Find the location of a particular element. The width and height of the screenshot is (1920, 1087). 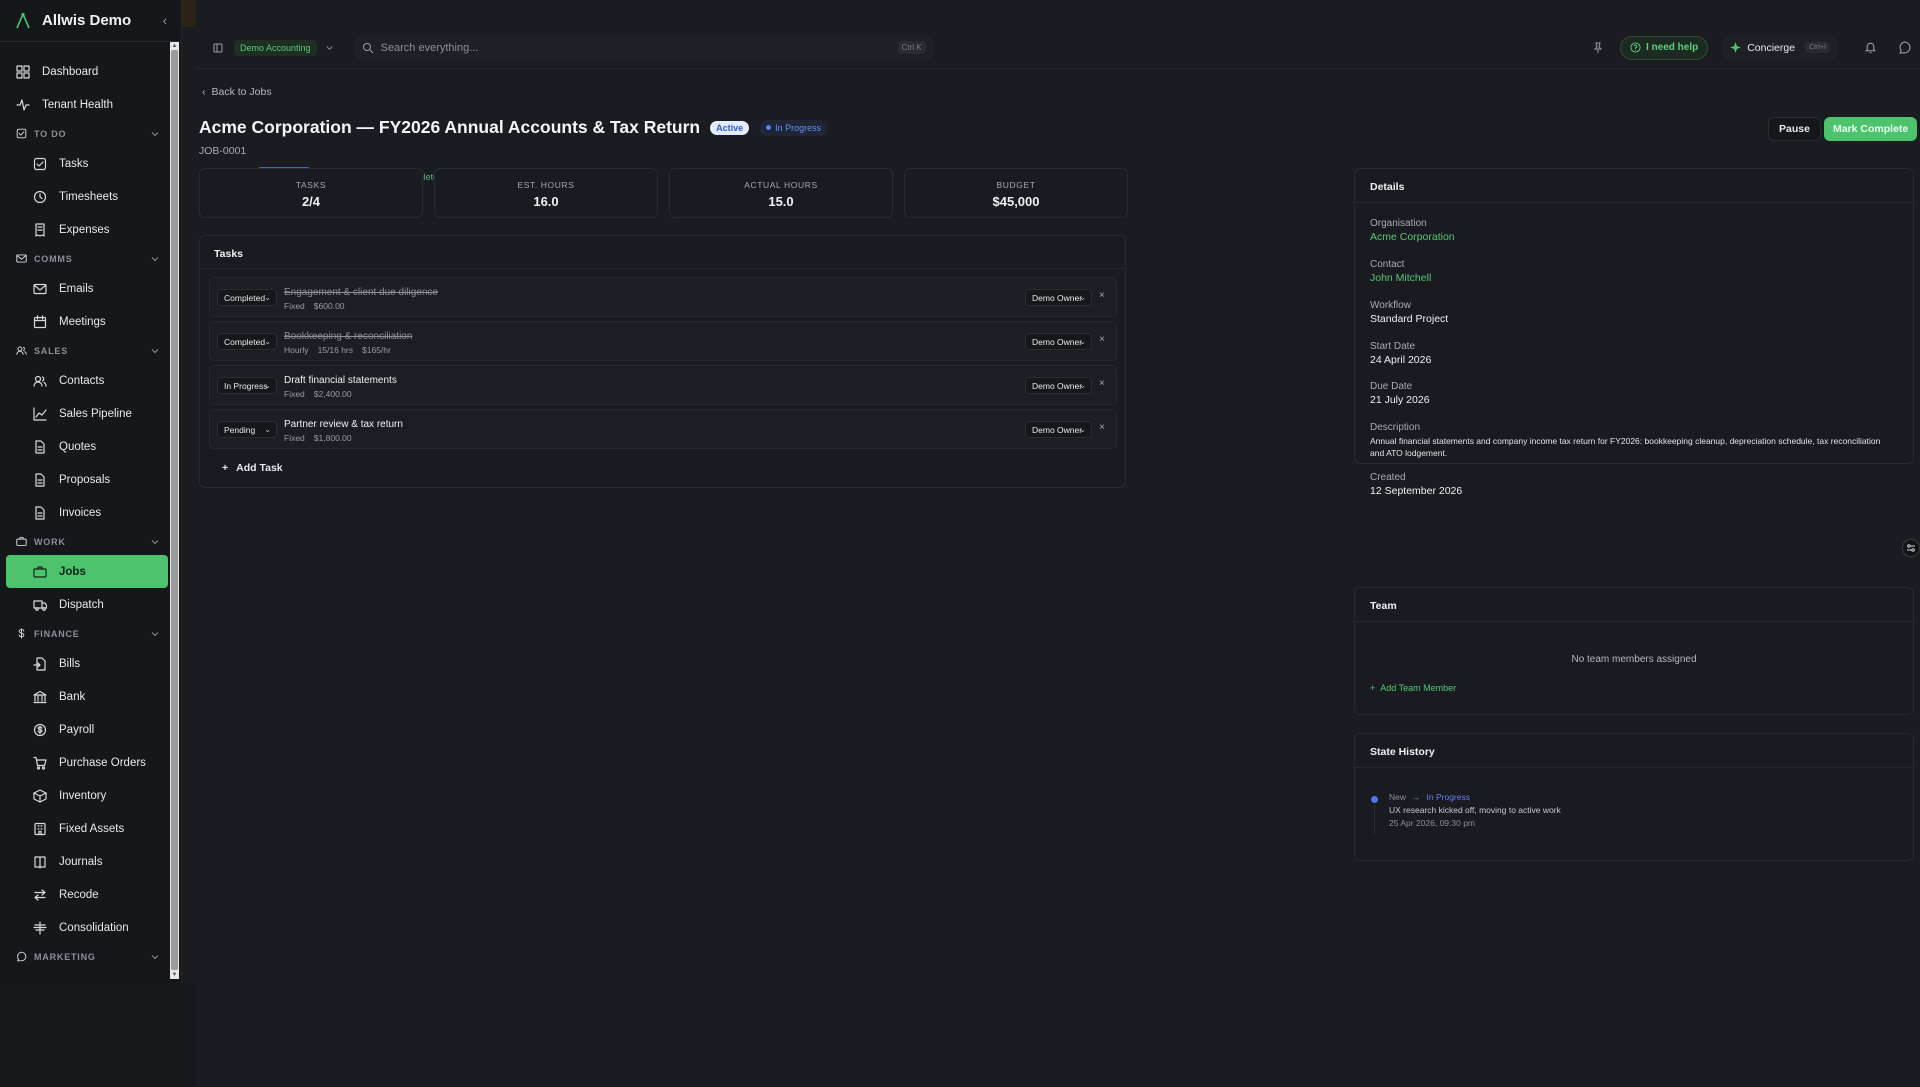

task-meta-item: Fixed is located at coordinates (294, 394).